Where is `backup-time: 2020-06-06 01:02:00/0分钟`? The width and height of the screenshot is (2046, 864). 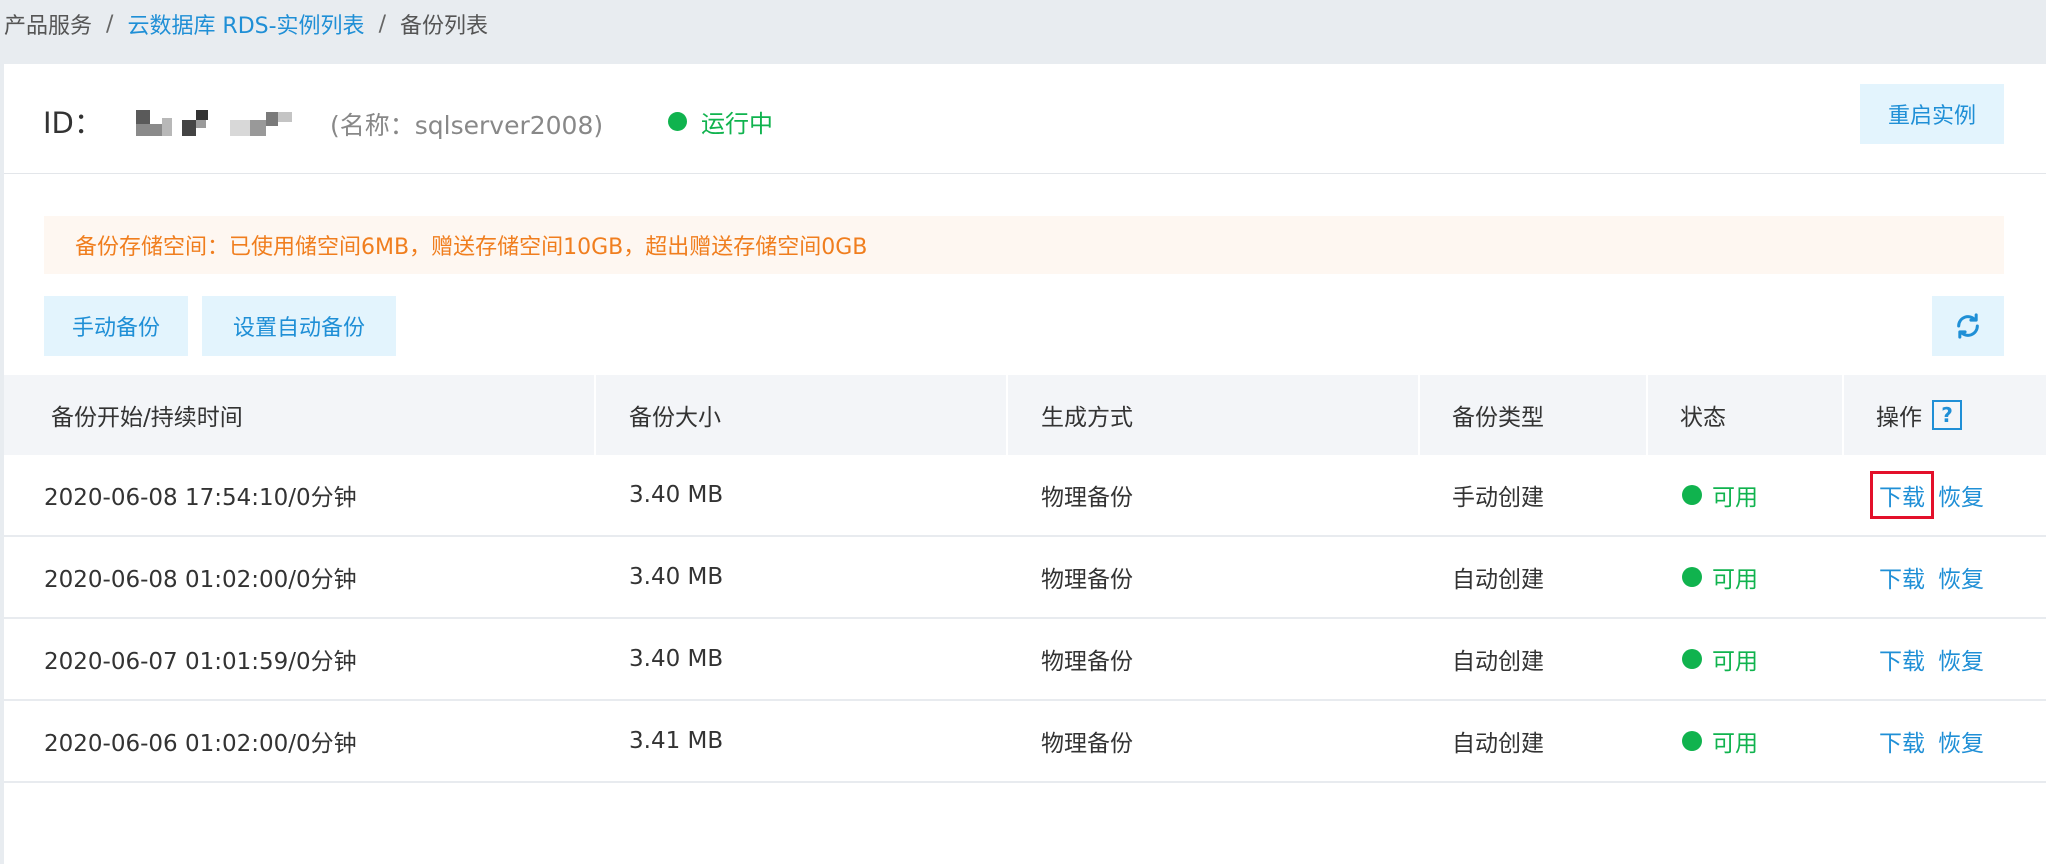 backup-time: 2020-06-06 01:02:00/0分钟 is located at coordinates (200, 744).